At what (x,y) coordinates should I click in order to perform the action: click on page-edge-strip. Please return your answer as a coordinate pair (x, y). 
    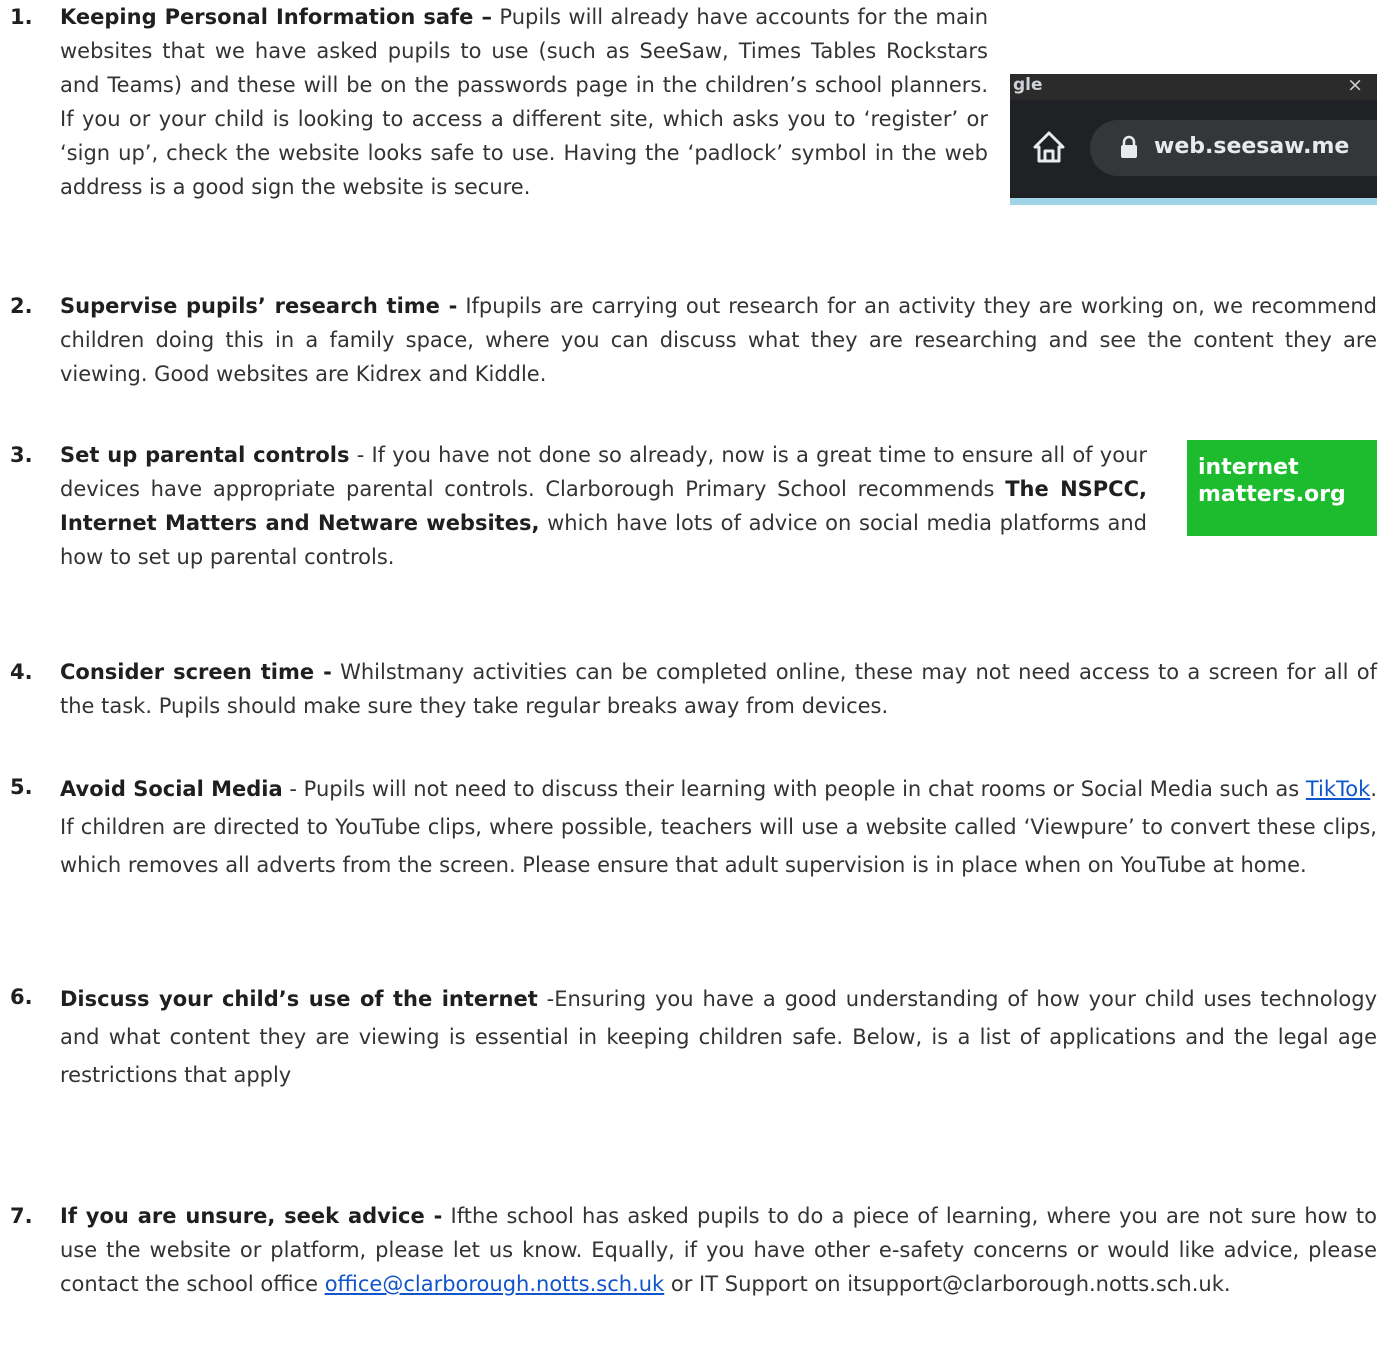
    Looking at the image, I should click on (1193, 201).